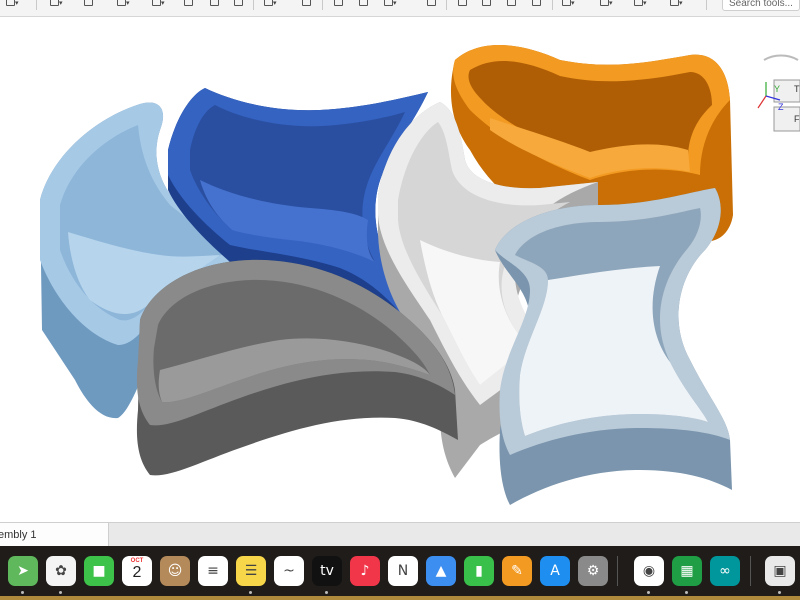 The width and height of the screenshot is (800, 600). I want to click on fillet-icon, so click(215, 5).